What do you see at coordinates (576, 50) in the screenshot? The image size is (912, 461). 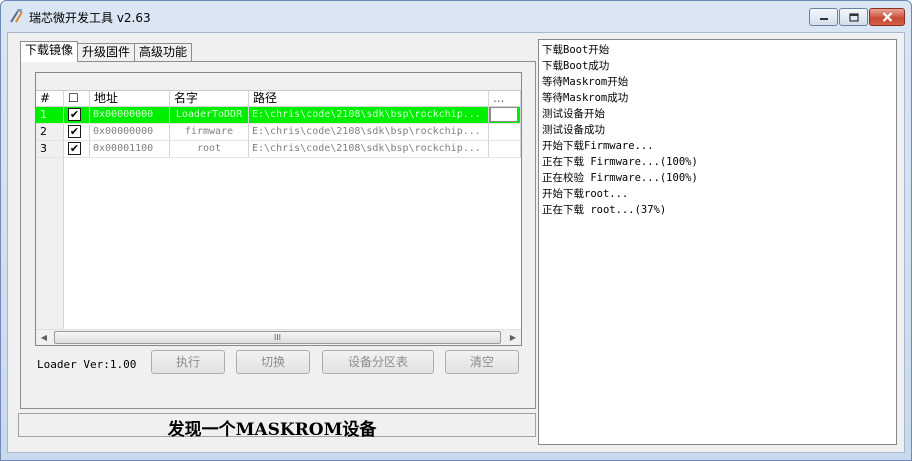 I see `log-line: 下载Boot开始` at bounding box center [576, 50].